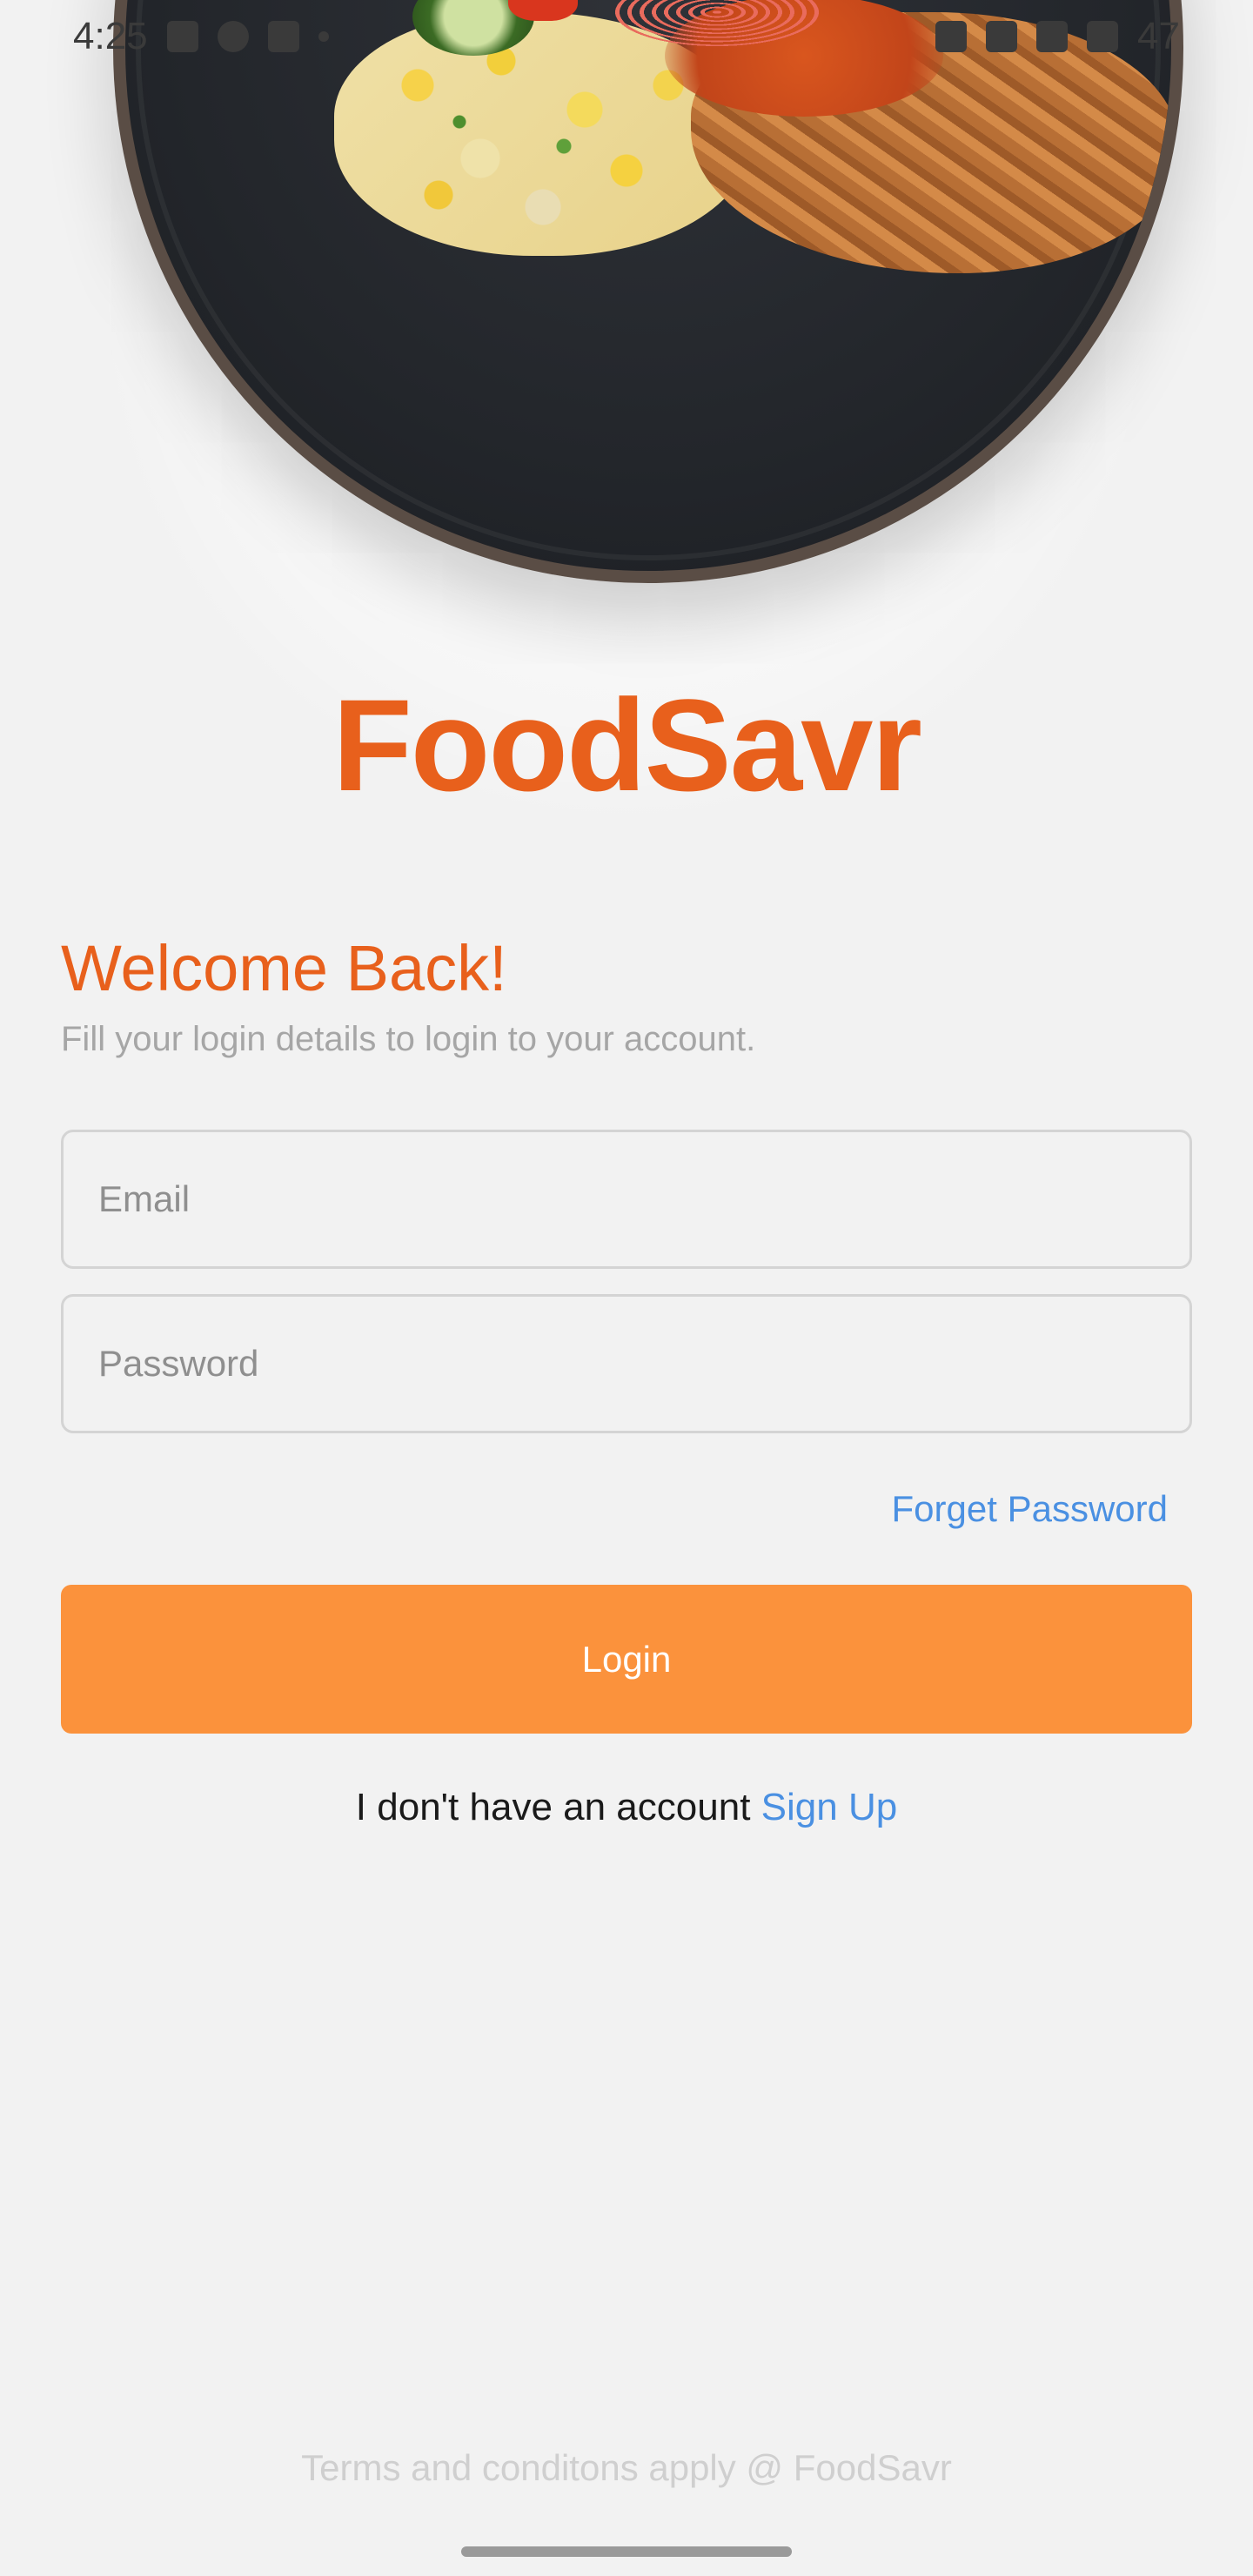  I want to click on battery-saver-icon, so click(1002, 37).